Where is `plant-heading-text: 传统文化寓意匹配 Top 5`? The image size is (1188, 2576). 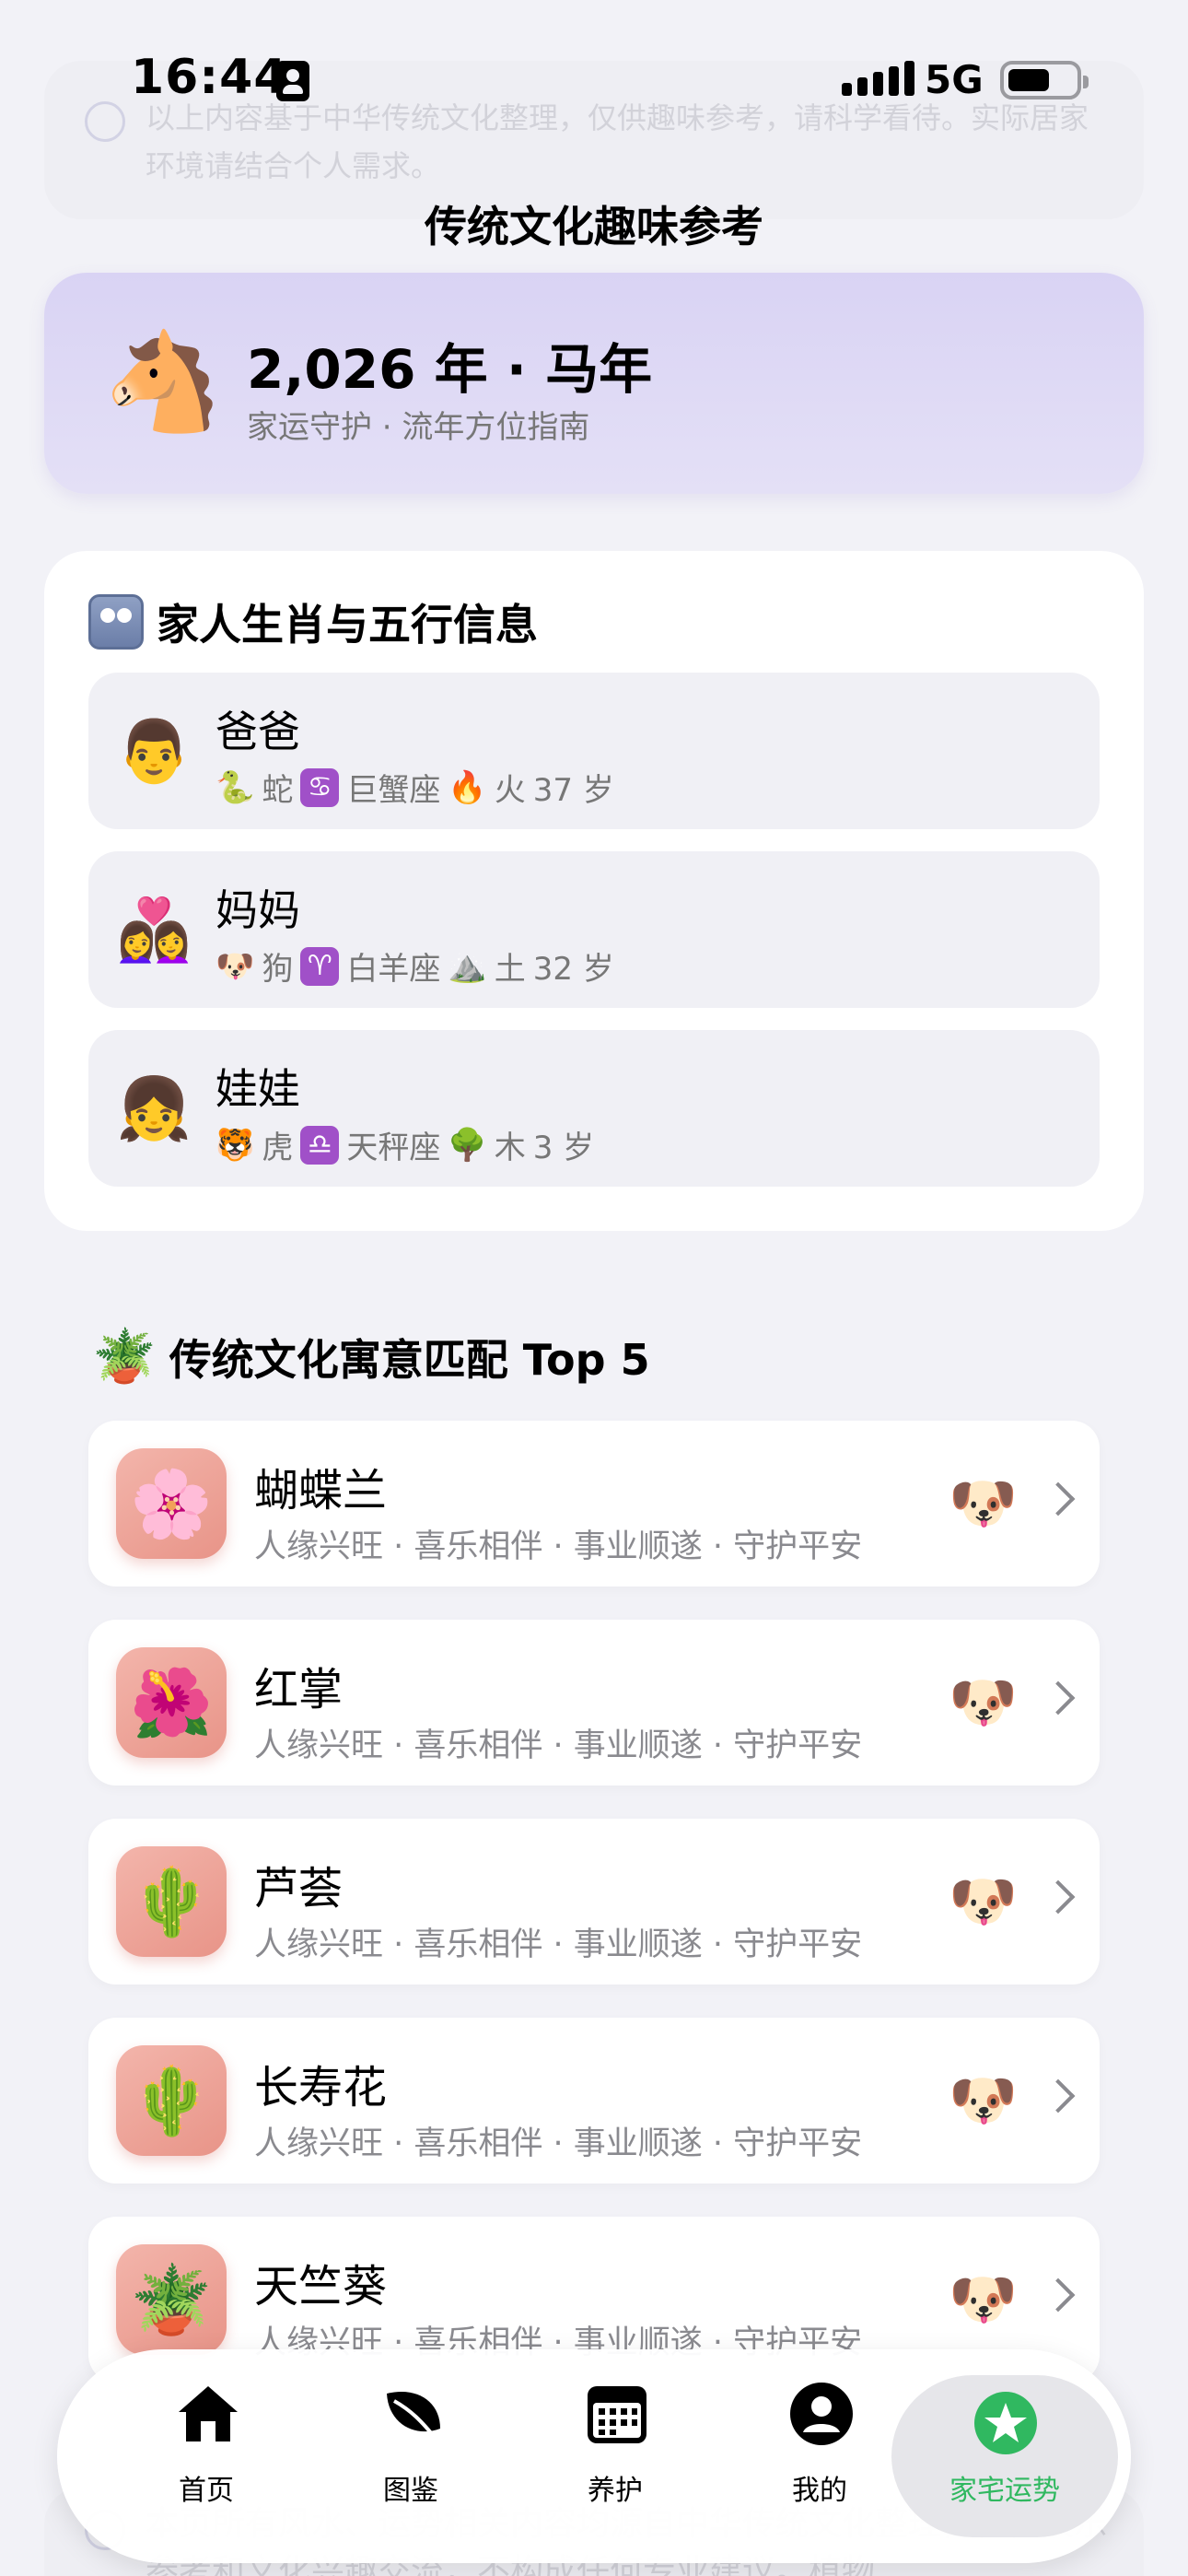 plant-heading-text: 传统文化寓意匹配 Top 5 is located at coordinates (410, 1360).